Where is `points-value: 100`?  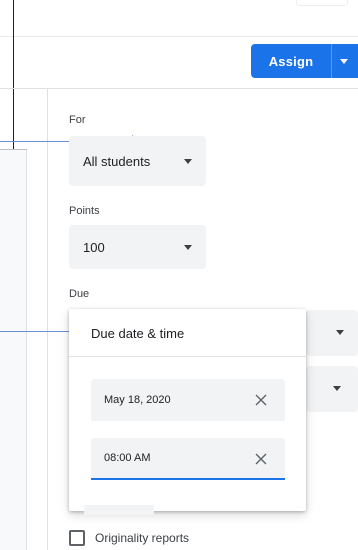 points-value: 100 is located at coordinates (94, 247).